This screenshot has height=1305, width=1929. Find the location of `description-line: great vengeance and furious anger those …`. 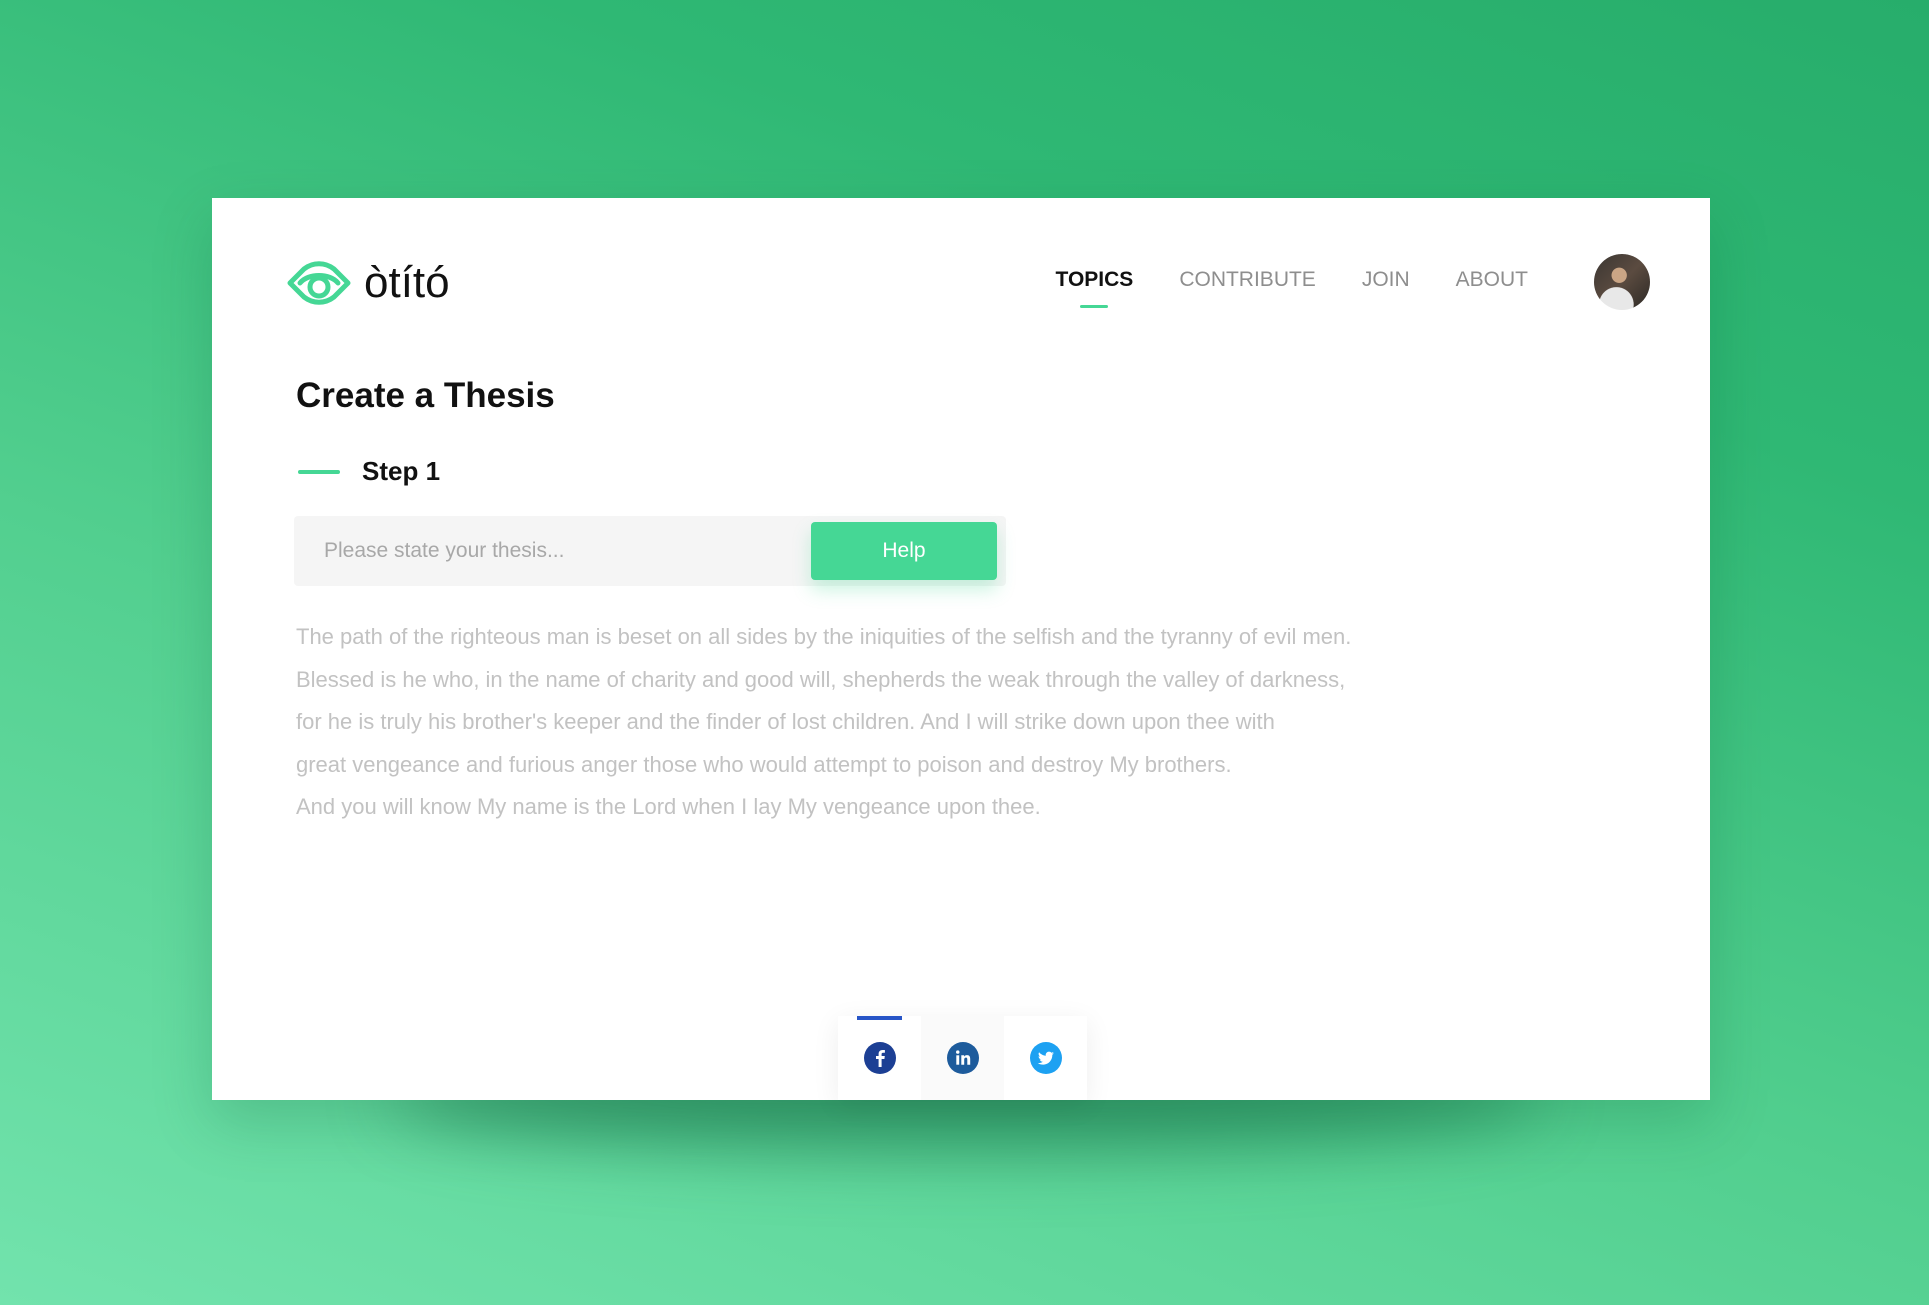

description-line: great vengeance and furious anger those … is located at coordinates (764, 764).